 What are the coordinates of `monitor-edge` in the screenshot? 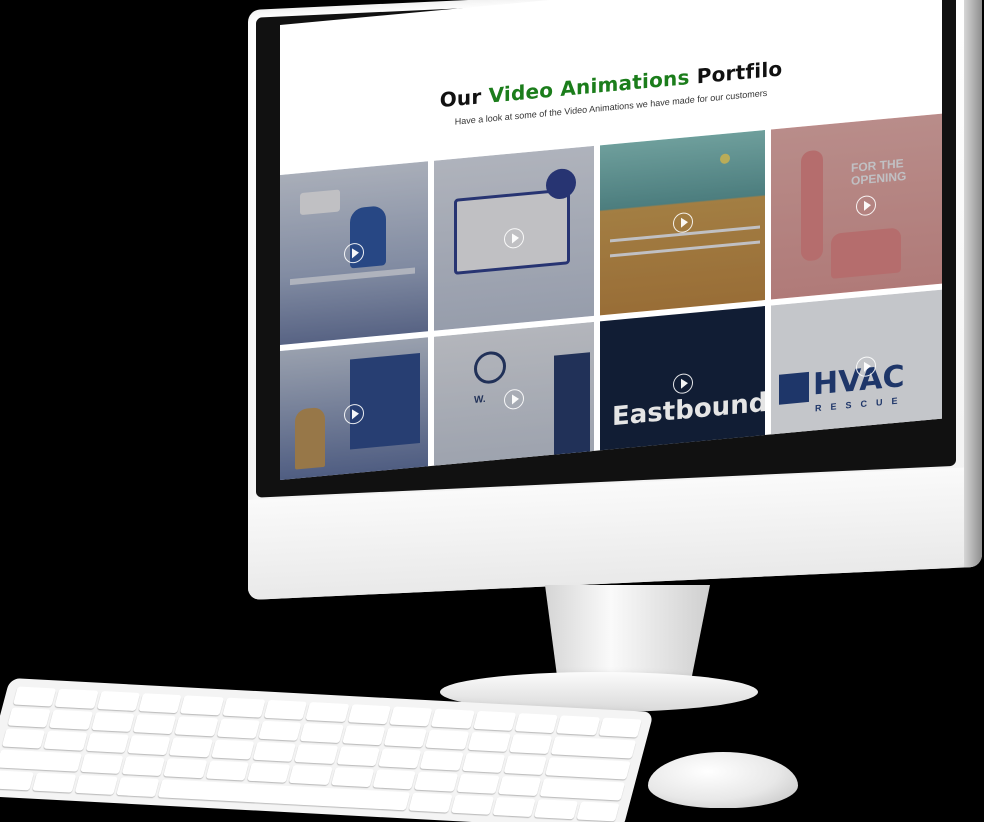 It's located at (973, 284).